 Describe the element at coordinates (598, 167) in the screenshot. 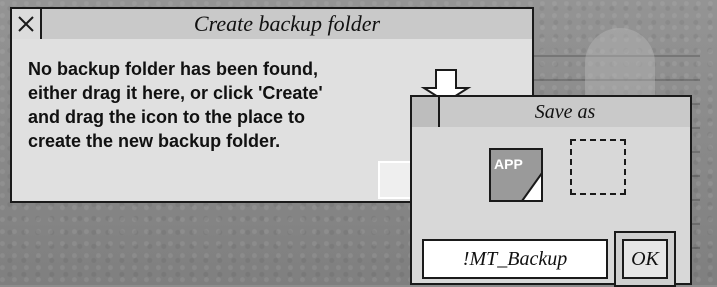

I see `drop-target-placeholder` at that location.